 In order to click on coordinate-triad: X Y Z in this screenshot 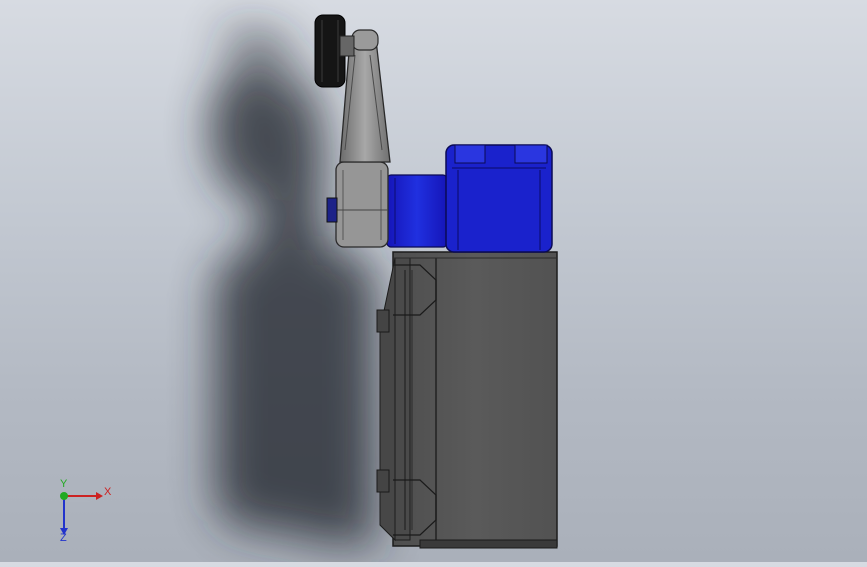, I will do `click(83, 514)`.